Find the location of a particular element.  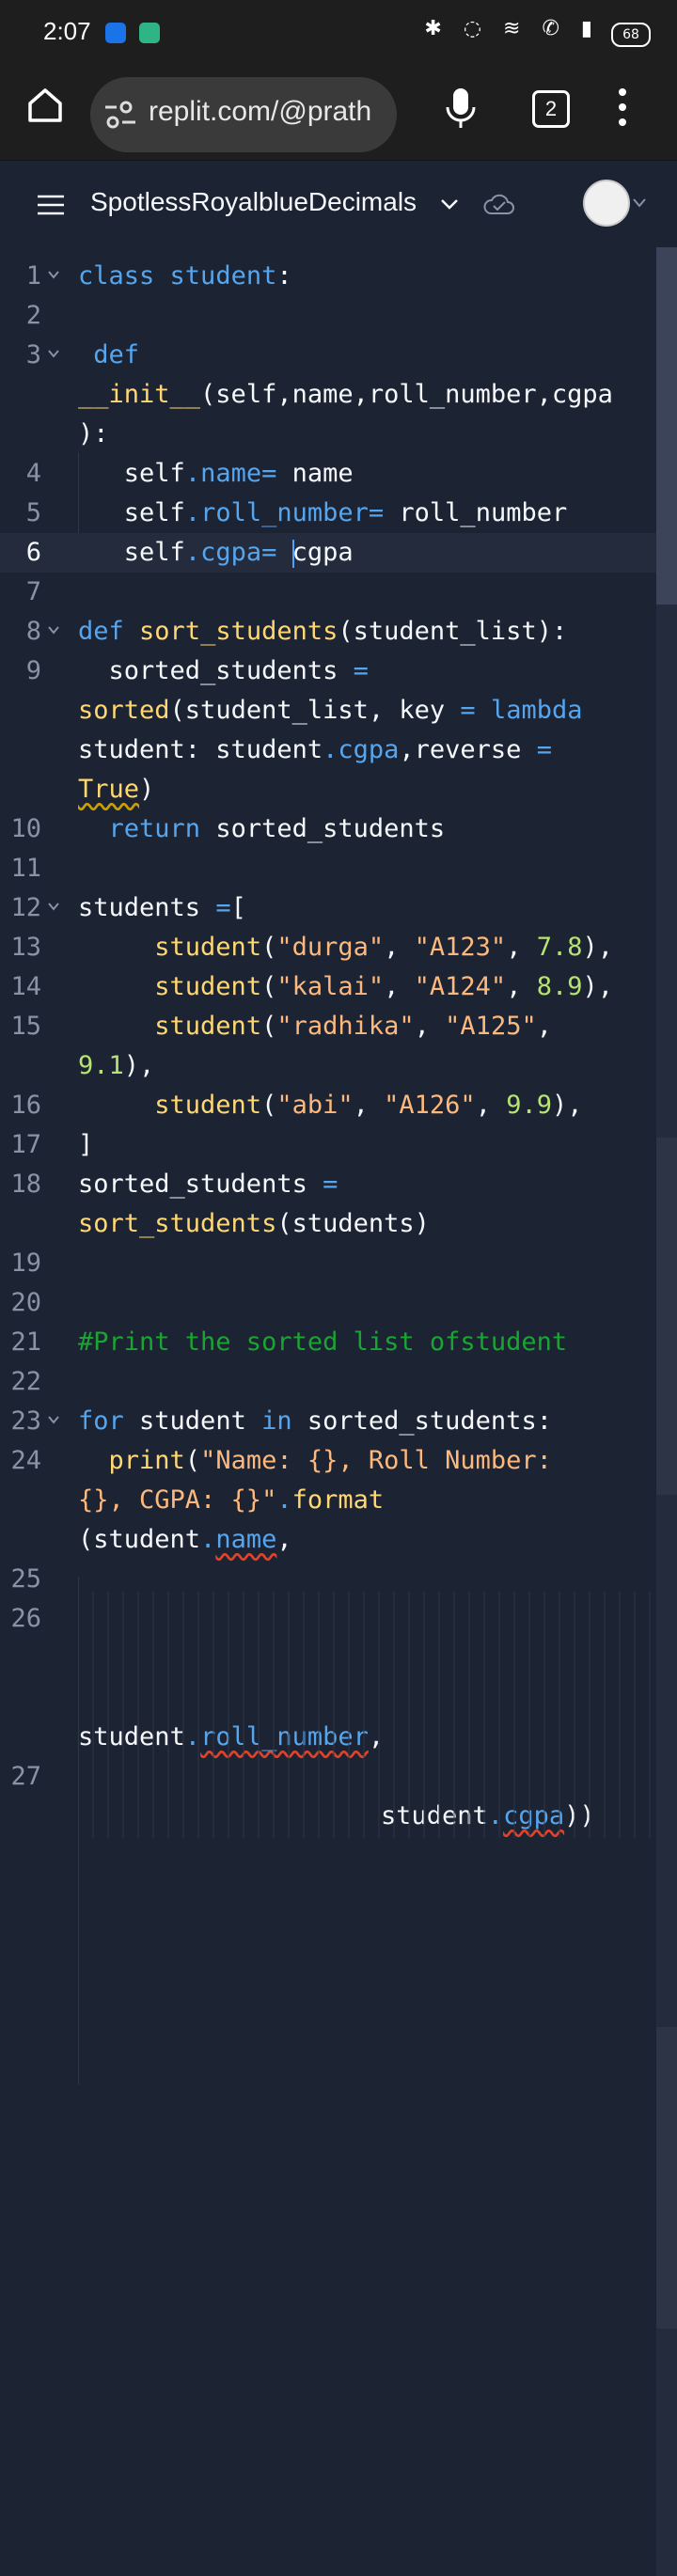

code-line: 14 student("kalai", "A124", 8.9), is located at coordinates (329, 987).